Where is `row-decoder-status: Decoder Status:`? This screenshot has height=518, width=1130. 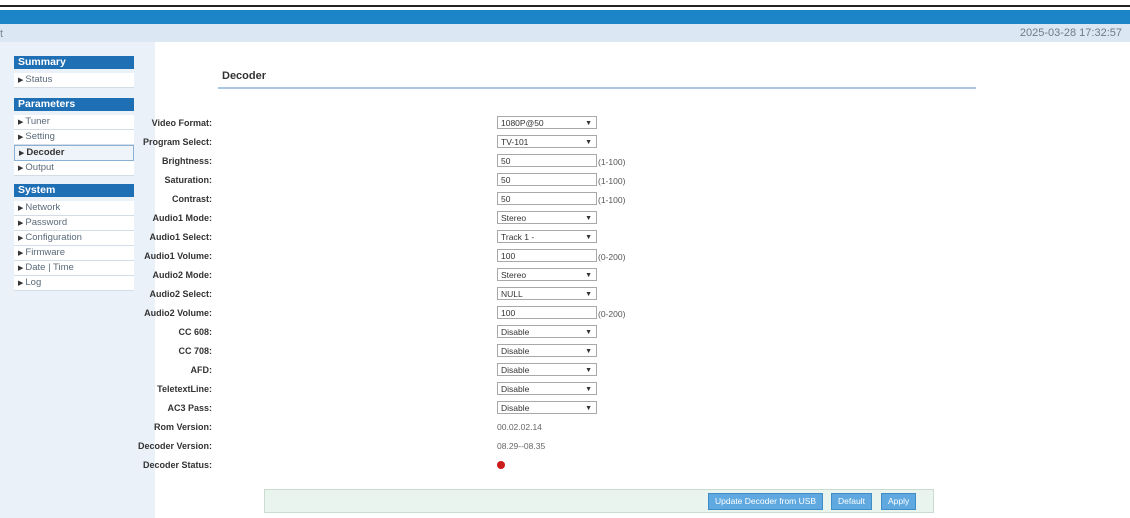
row-decoder-status: Decoder Status: is located at coordinates (501, 465).